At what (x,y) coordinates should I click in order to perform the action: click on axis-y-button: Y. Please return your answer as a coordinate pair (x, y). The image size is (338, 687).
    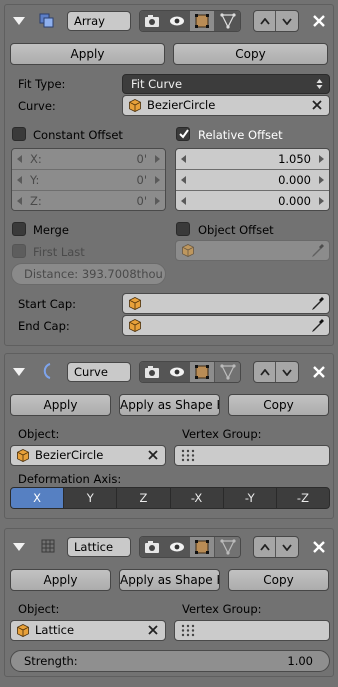
    Looking at the image, I should click on (91, 498).